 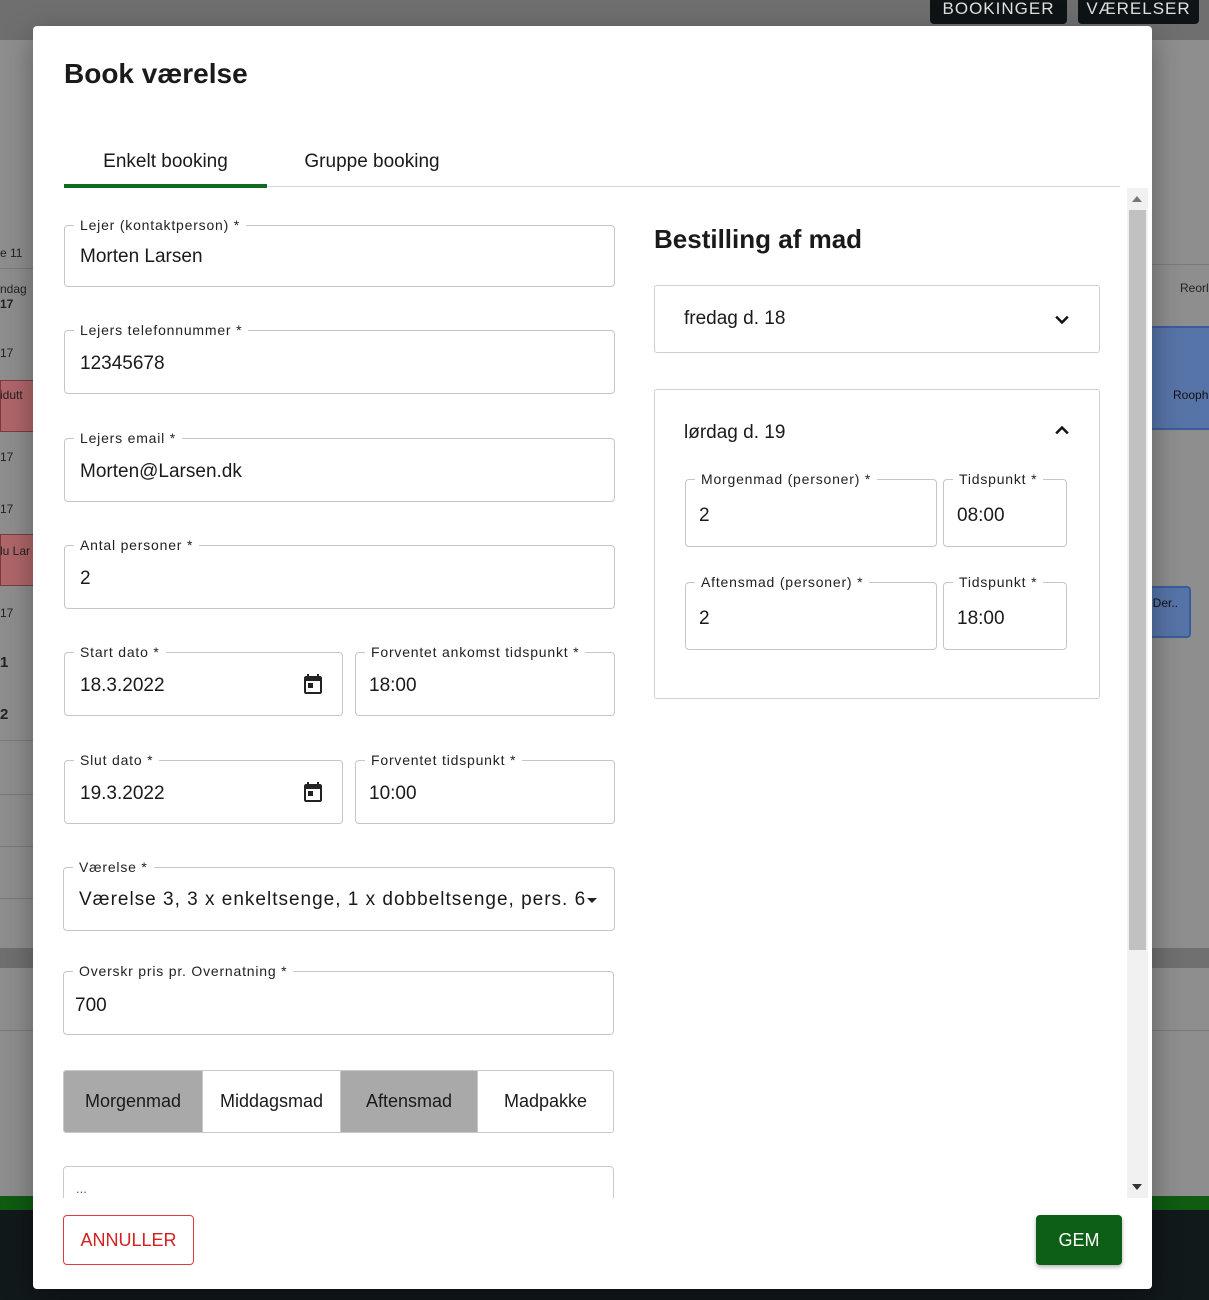 I want to click on bookings-nav-button: BOOKINGER, so click(x=998, y=12).